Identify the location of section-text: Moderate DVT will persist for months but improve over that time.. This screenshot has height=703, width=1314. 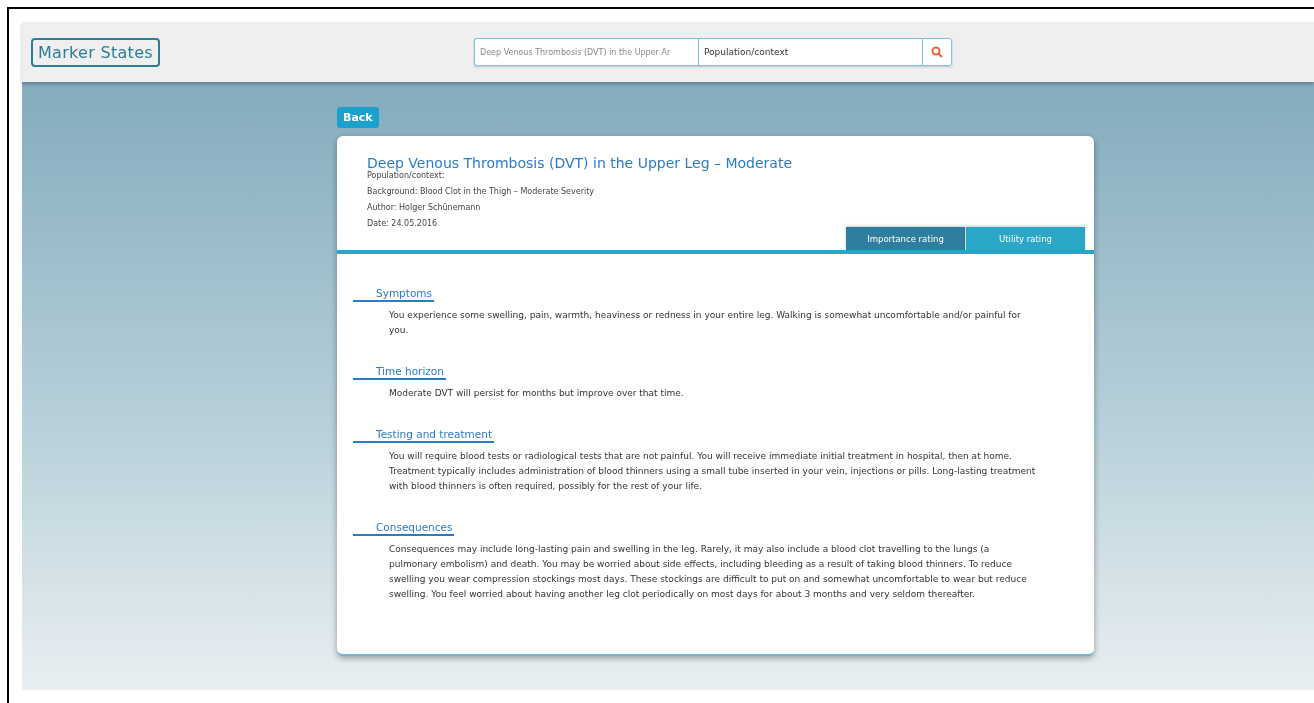
(537, 393).